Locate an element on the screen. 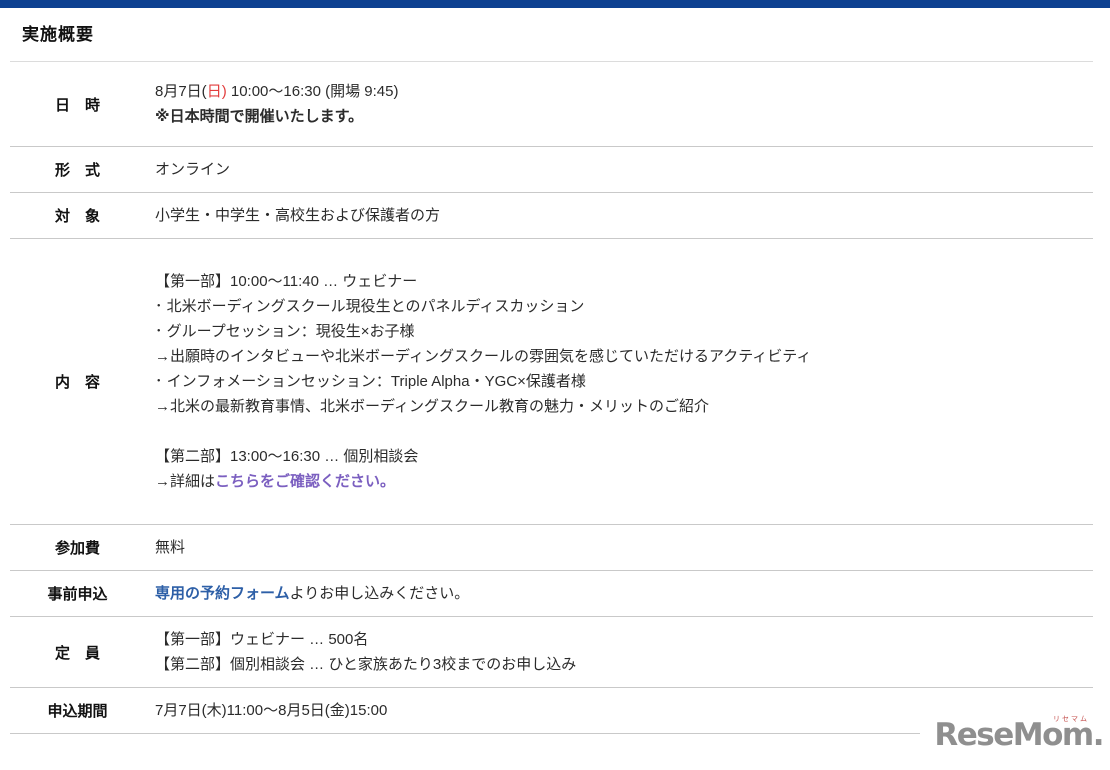 The width and height of the screenshot is (1110, 770). resemom-logo-period: . is located at coordinates (1098, 735).